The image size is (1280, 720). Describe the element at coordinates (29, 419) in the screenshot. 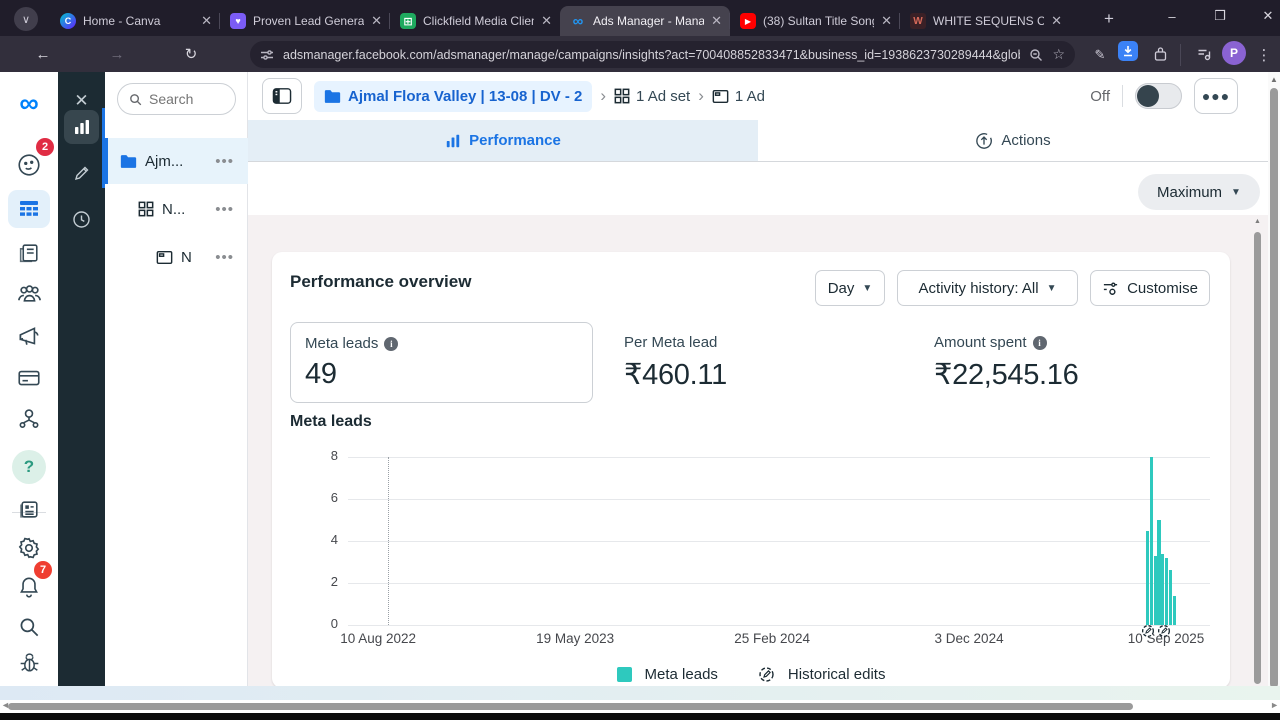

I see `business-settings-icon` at that location.